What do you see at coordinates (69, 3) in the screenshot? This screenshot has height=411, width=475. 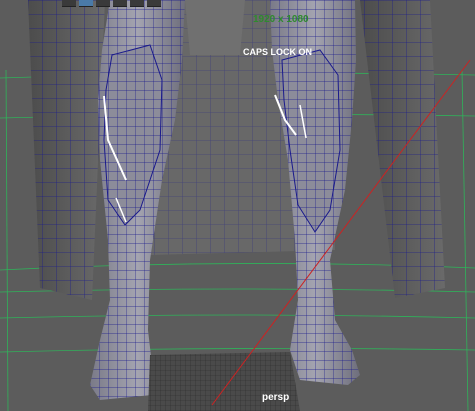 I see `select-tool-icon` at bounding box center [69, 3].